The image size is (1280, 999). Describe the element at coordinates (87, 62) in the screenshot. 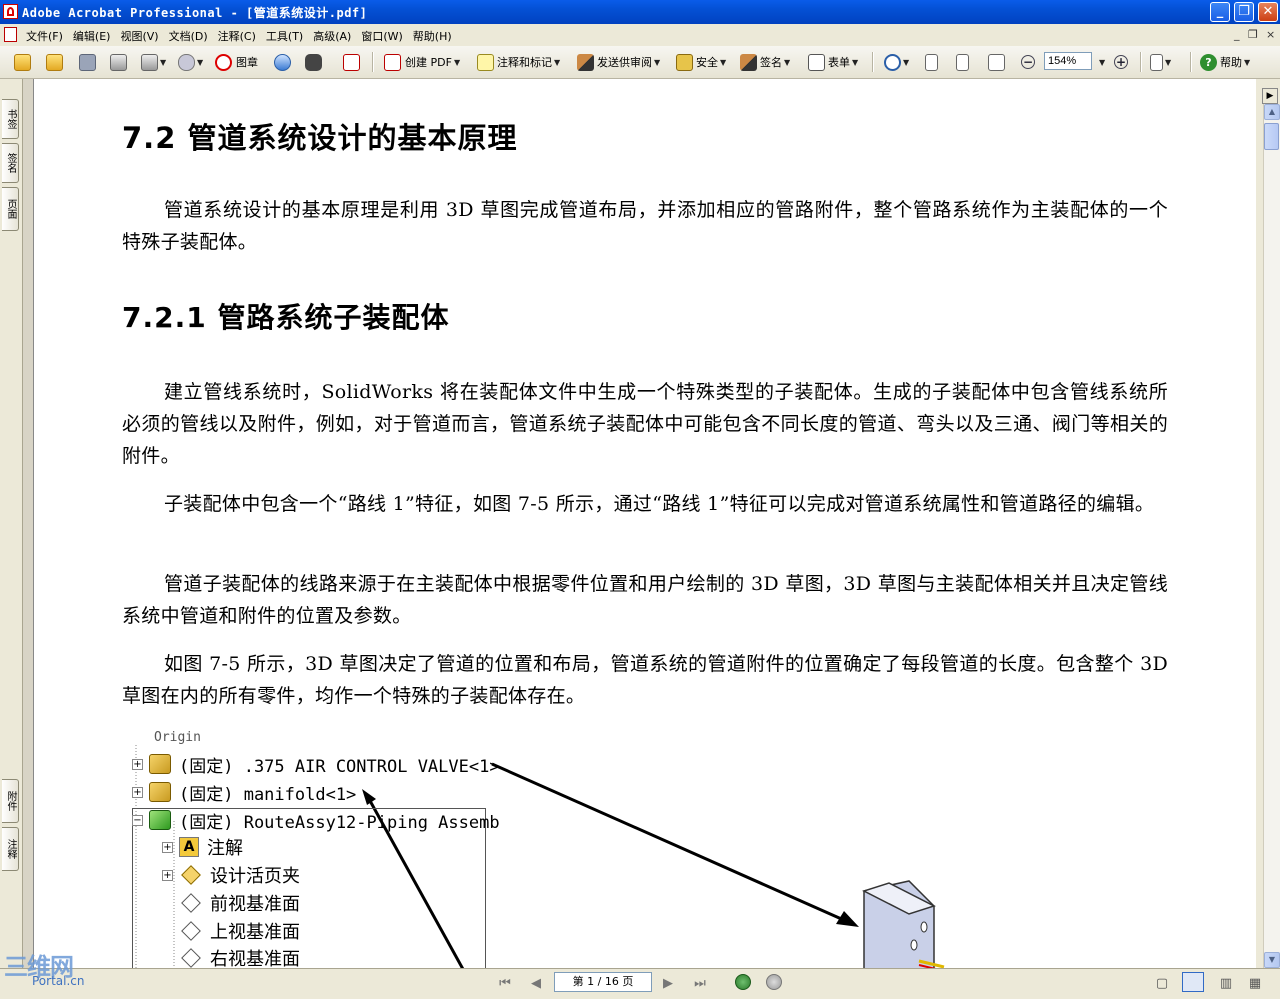

I see `save-button` at that location.